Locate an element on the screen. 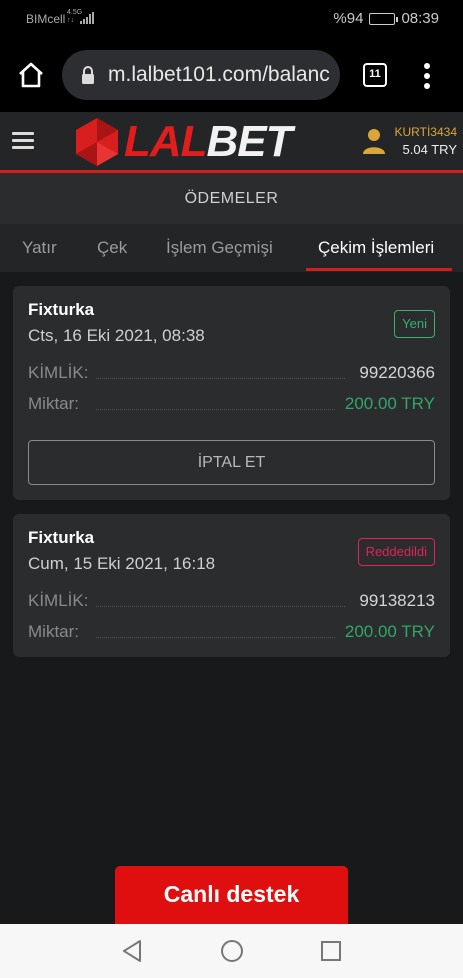 The width and height of the screenshot is (463, 978). tabs-icon: 11 is located at coordinates (375, 75).